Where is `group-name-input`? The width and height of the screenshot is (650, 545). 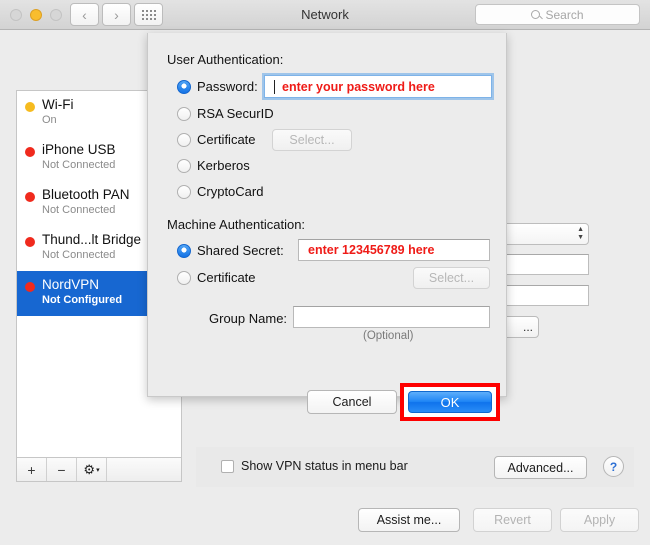
group-name-input is located at coordinates (391, 317).